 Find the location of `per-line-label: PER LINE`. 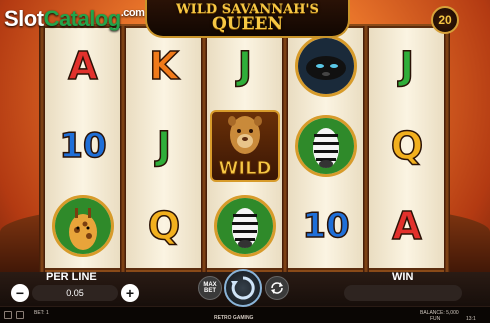

per-line-label: PER LINE is located at coordinates (71, 277).